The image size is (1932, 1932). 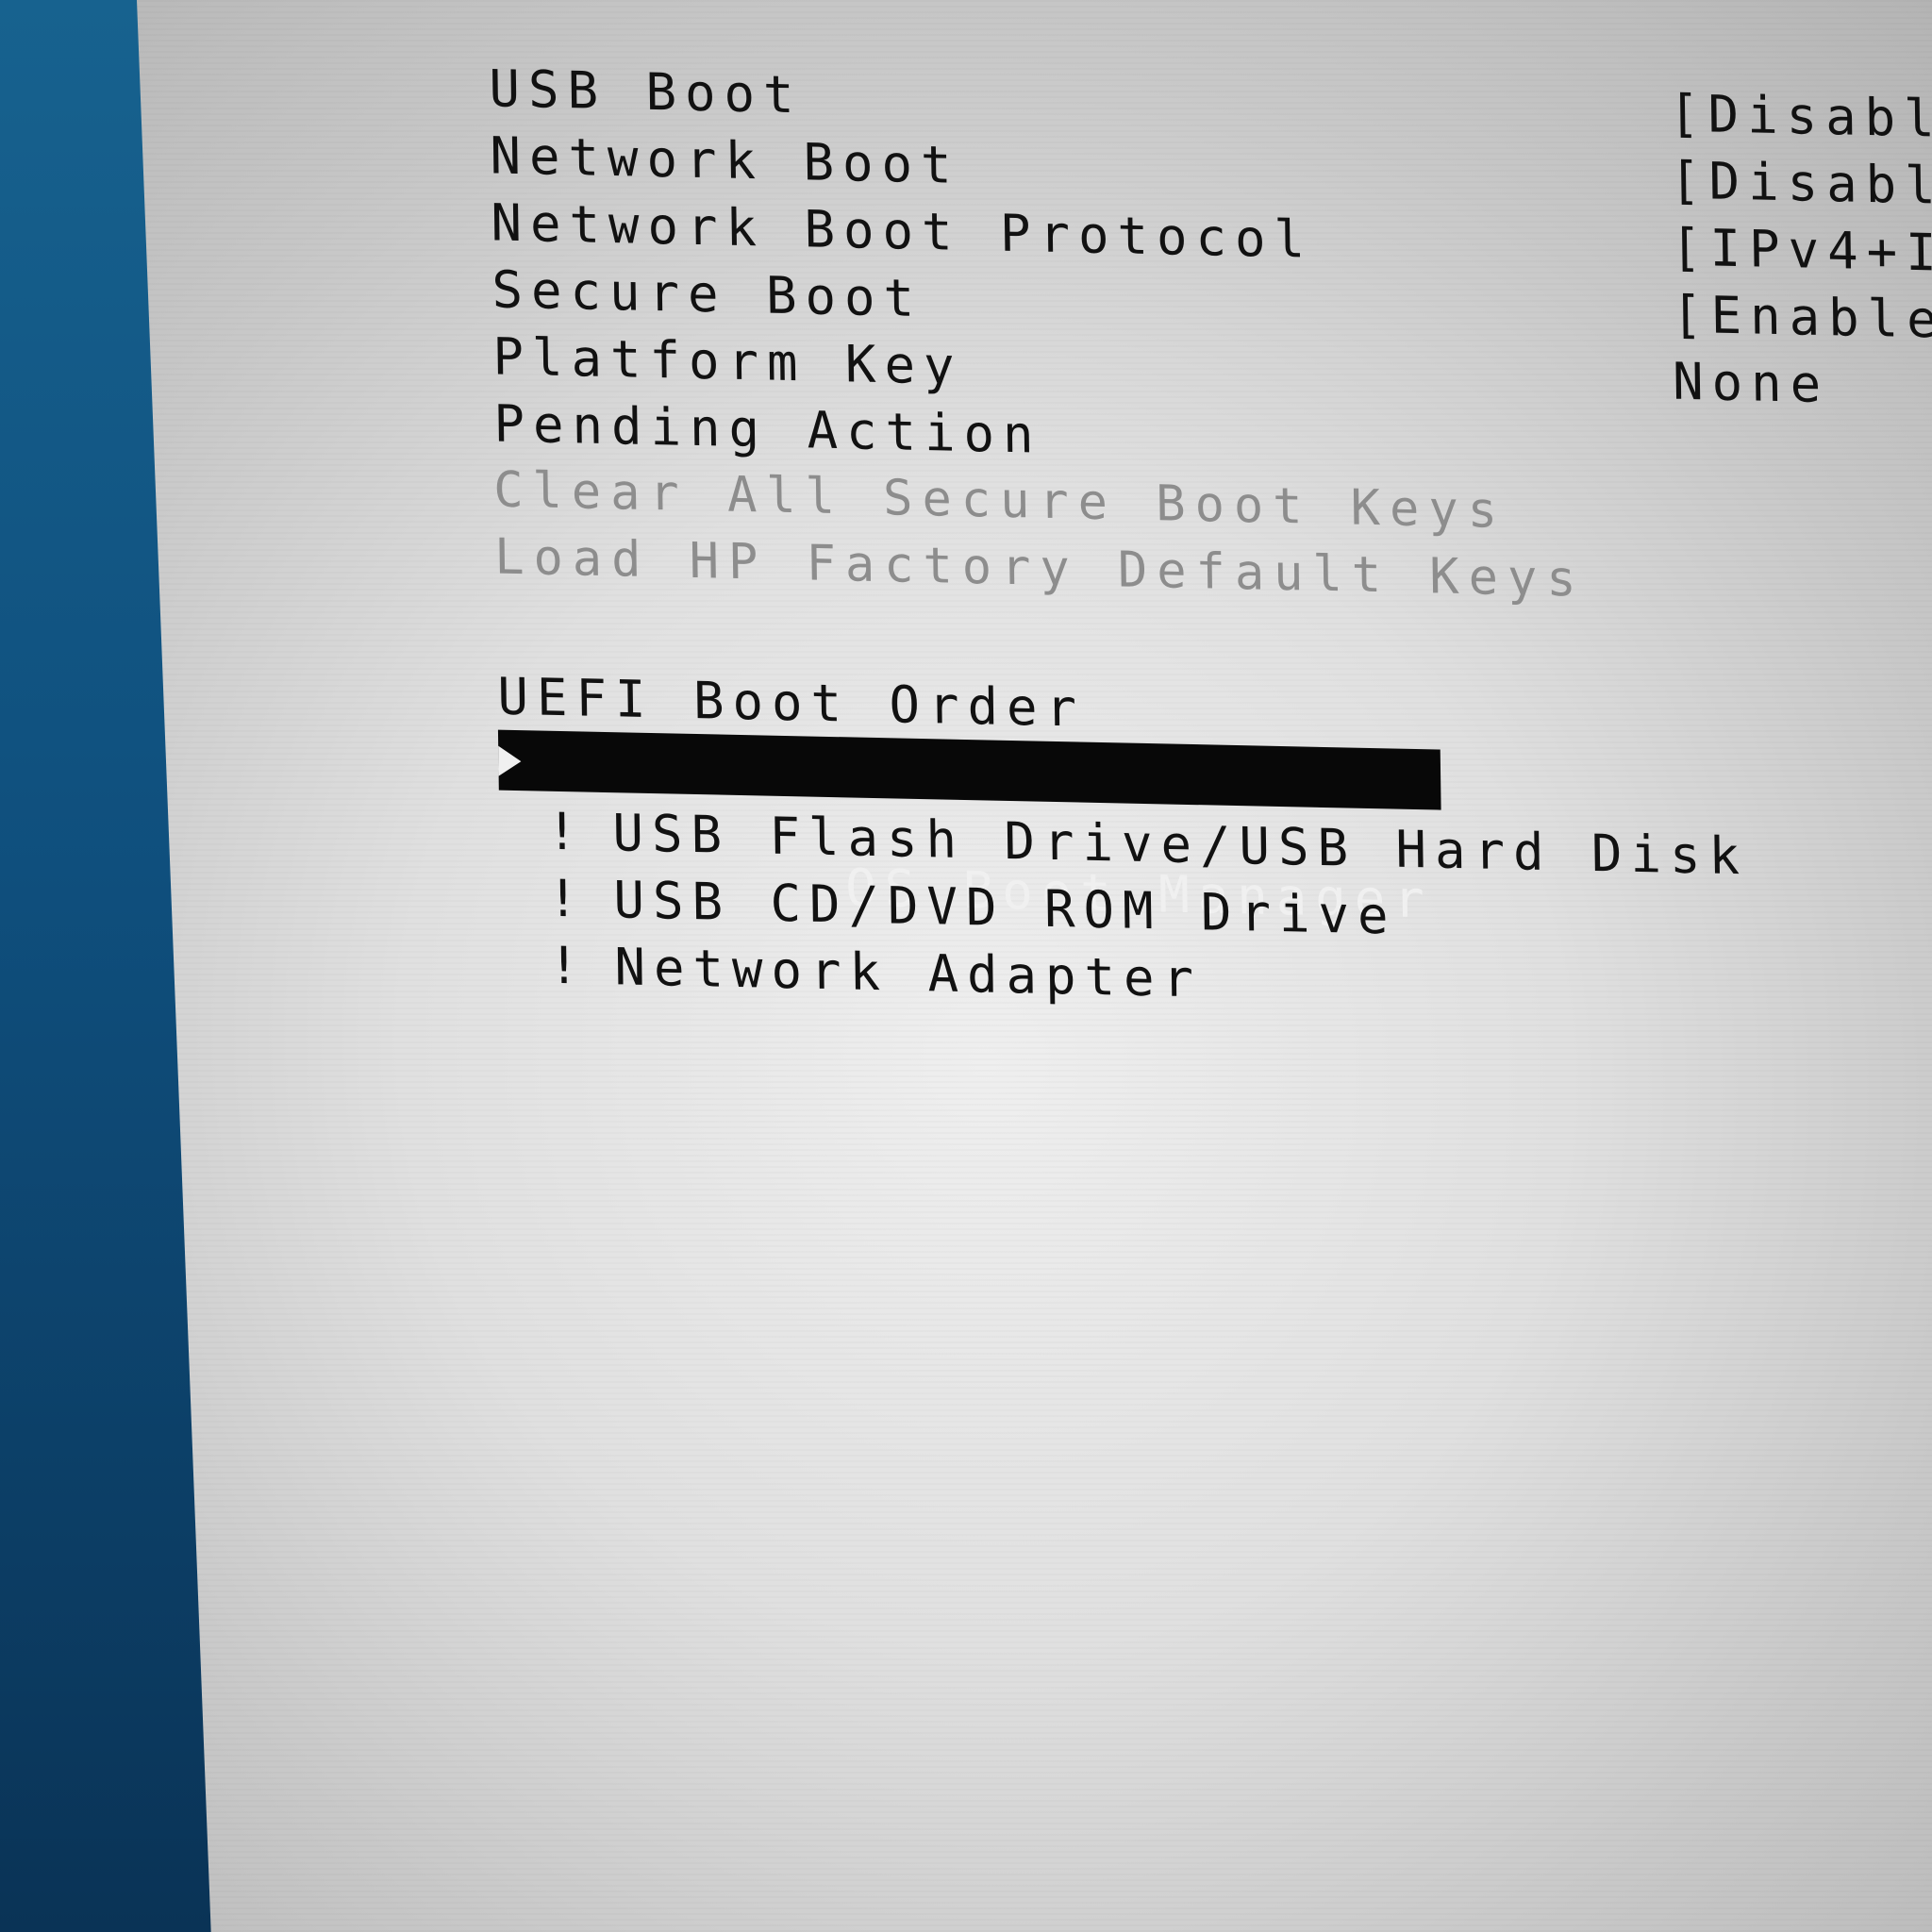 What do you see at coordinates (568, 965) in the screenshot?
I see `boot-order-marker: !` at bounding box center [568, 965].